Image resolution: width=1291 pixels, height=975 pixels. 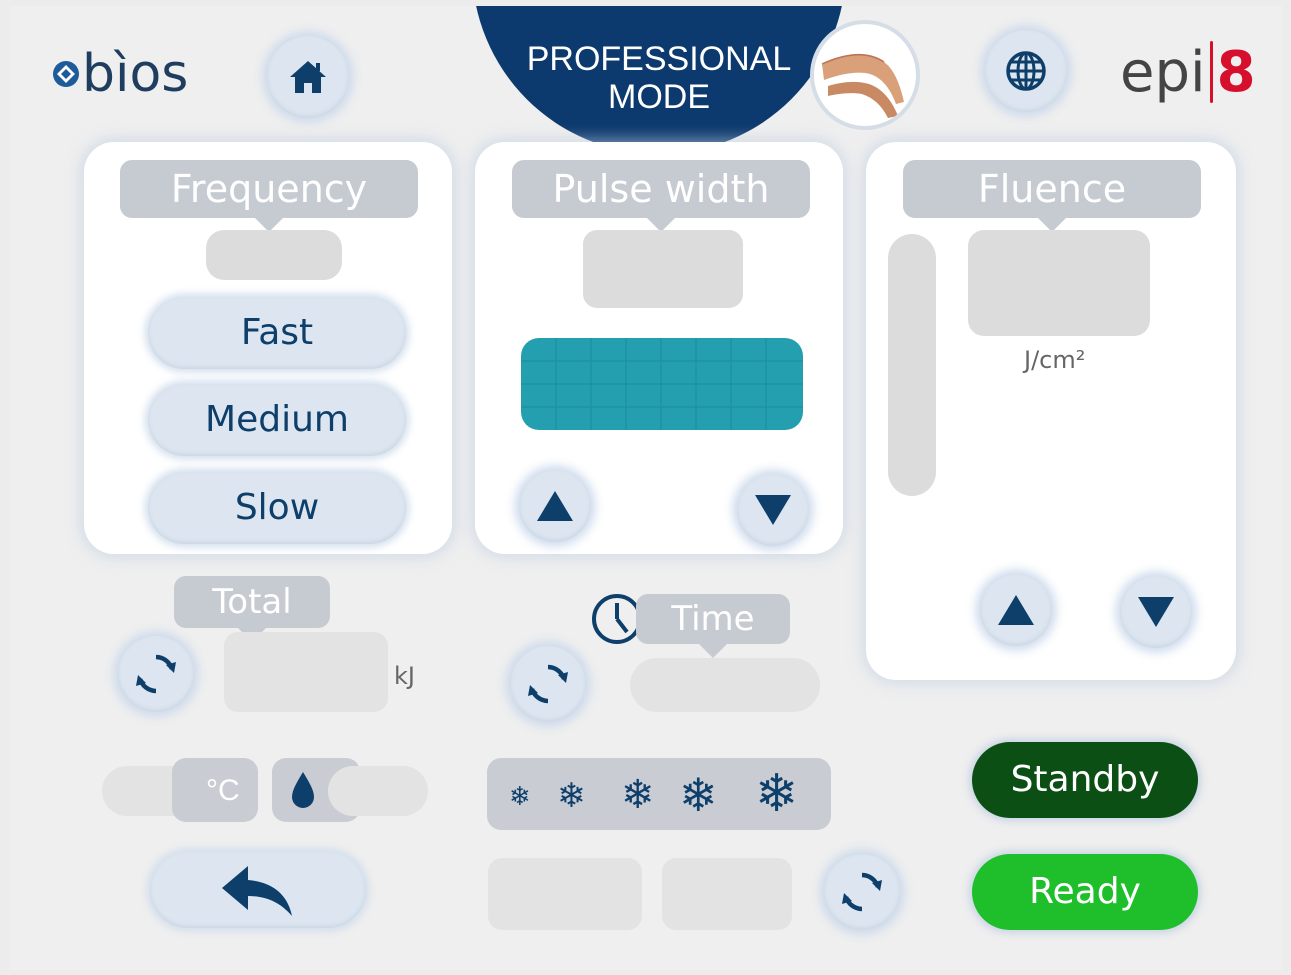 What do you see at coordinates (725, 685) in the screenshot?
I see `time-value` at bounding box center [725, 685].